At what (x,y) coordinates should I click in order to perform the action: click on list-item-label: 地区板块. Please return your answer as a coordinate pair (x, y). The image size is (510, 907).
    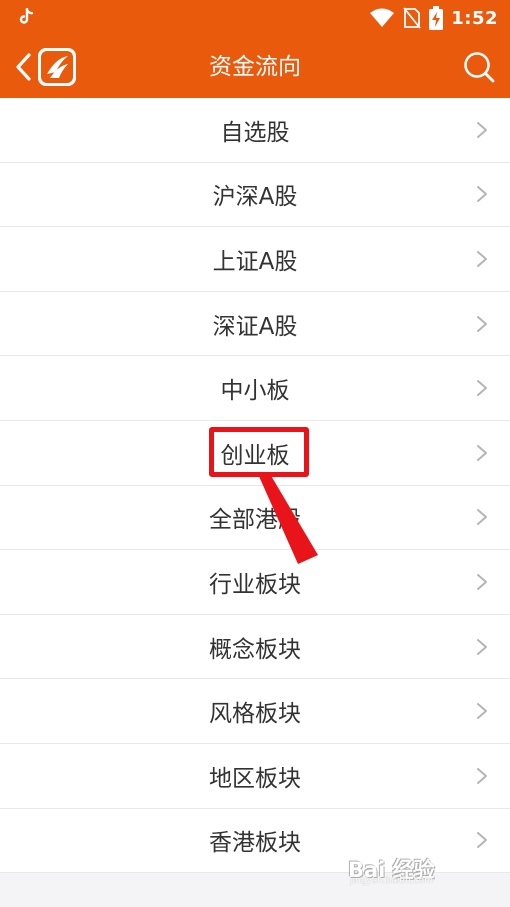
    Looking at the image, I should click on (255, 778).